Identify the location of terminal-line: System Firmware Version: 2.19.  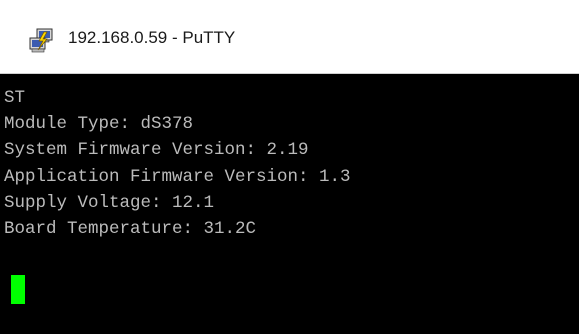
(156, 150).